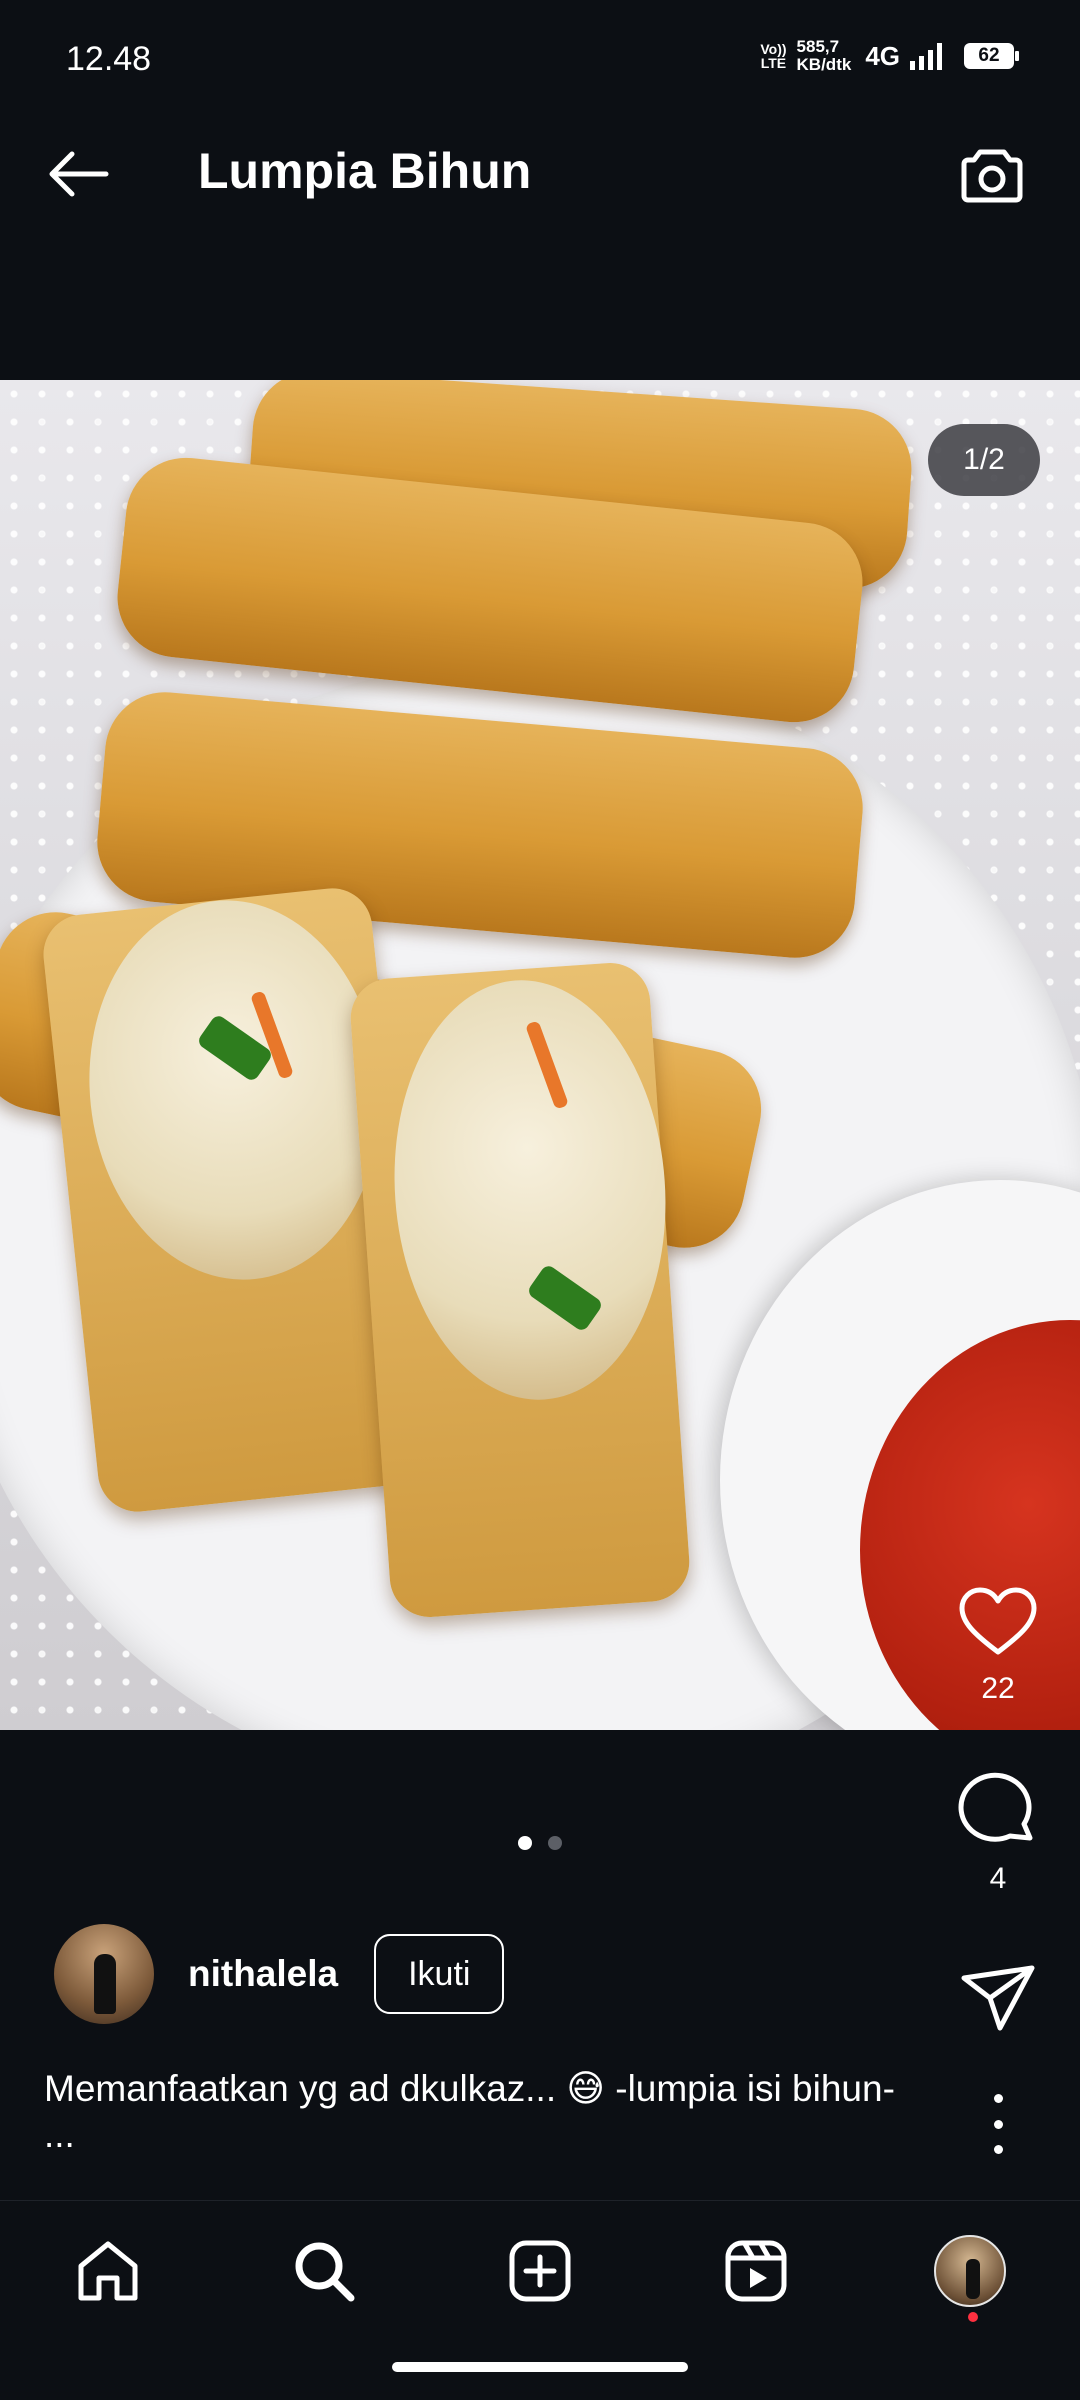 Image resolution: width=1080 pixels, height=2400 pixels. I want to click on nav-profile, so click(970, 2271).